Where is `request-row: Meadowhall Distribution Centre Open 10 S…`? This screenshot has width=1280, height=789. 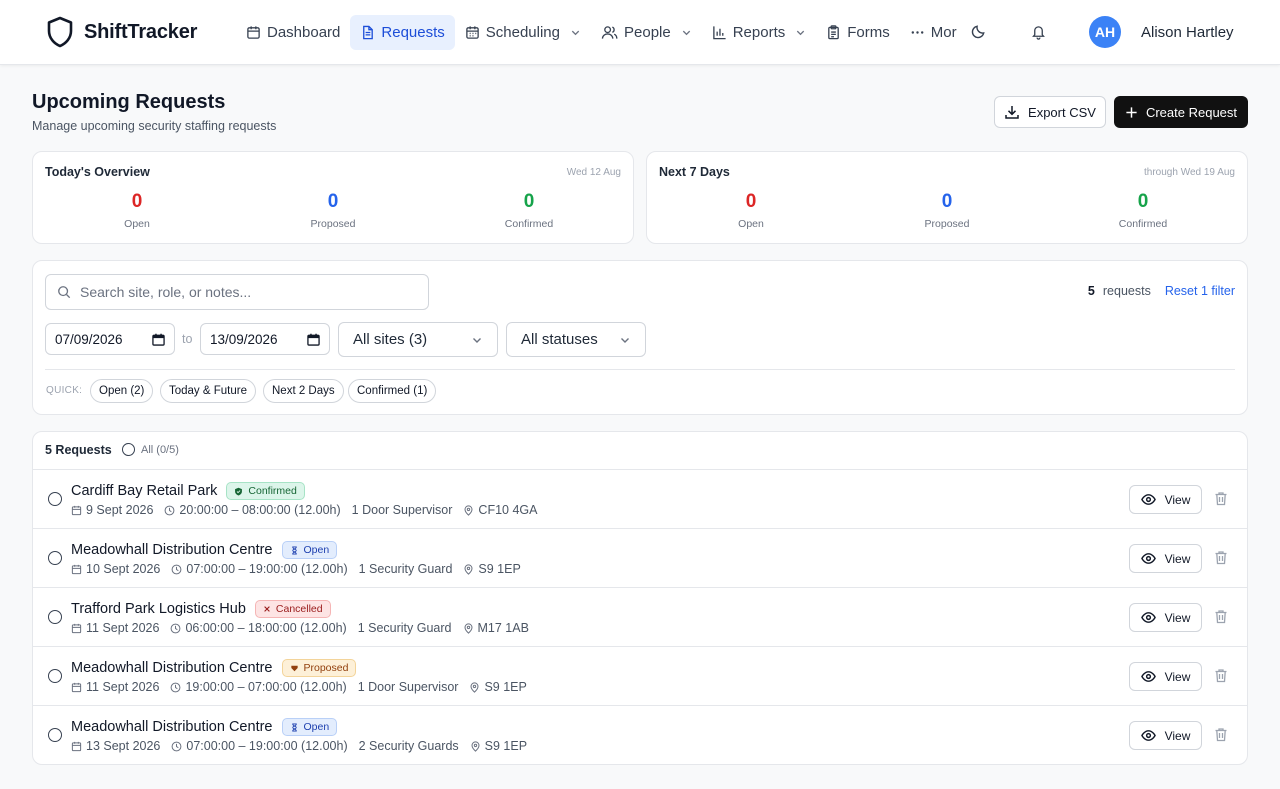
request-row: Meadowhall Distribution Centre Open 10 S… is located at coordinates (640, 558).